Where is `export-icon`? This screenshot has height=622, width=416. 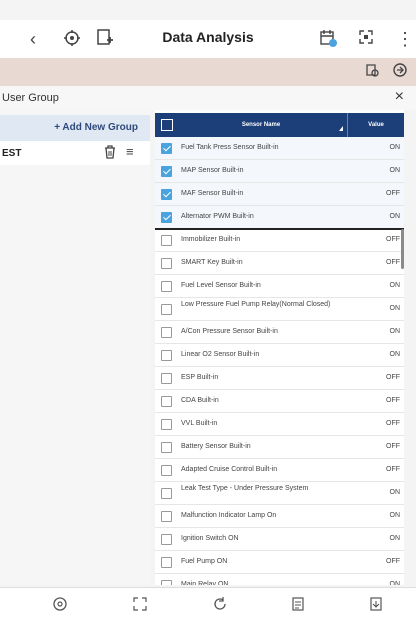 export-icon is located at coordinates (376, 605).